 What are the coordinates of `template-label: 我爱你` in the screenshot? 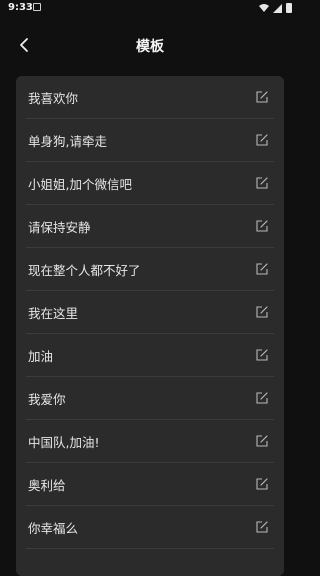 It's located at (47, 399).